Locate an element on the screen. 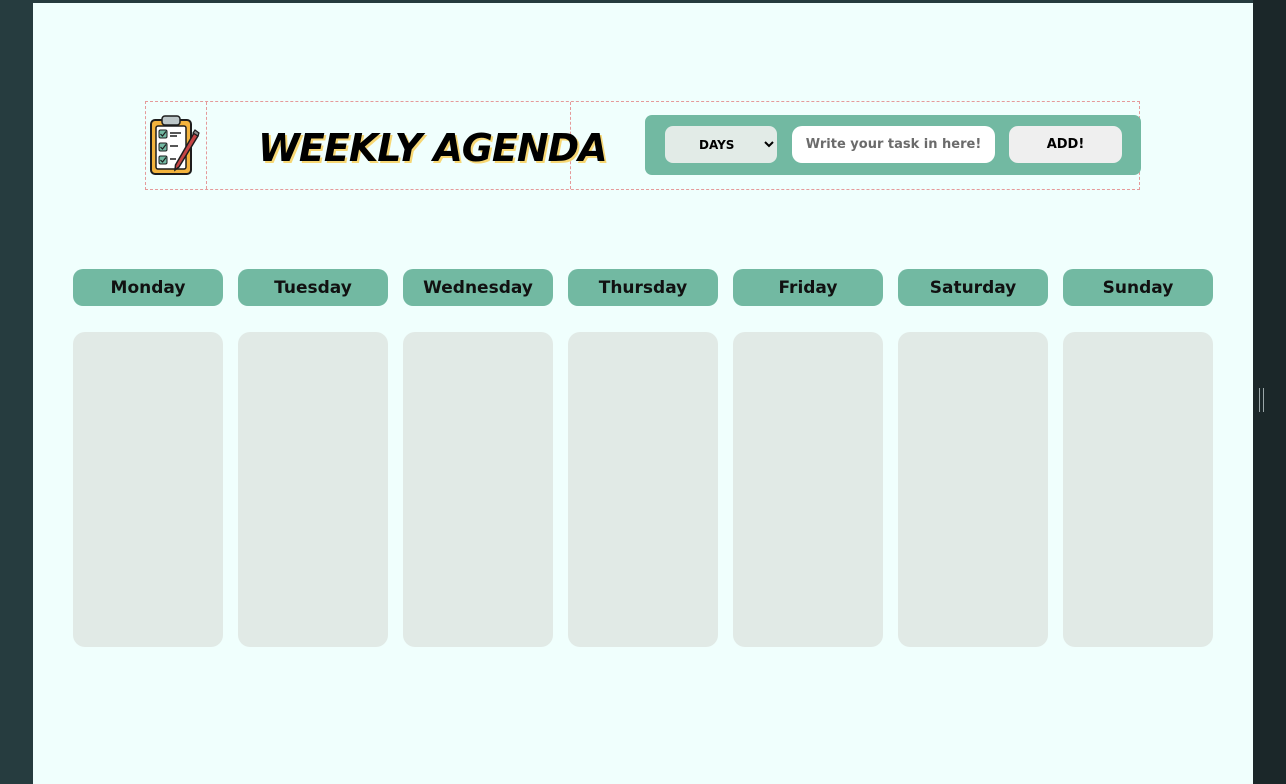 This screenshot has width=1286, height=784. title-container: WEEKLY AGENDA is located at coordinates (407, 145).